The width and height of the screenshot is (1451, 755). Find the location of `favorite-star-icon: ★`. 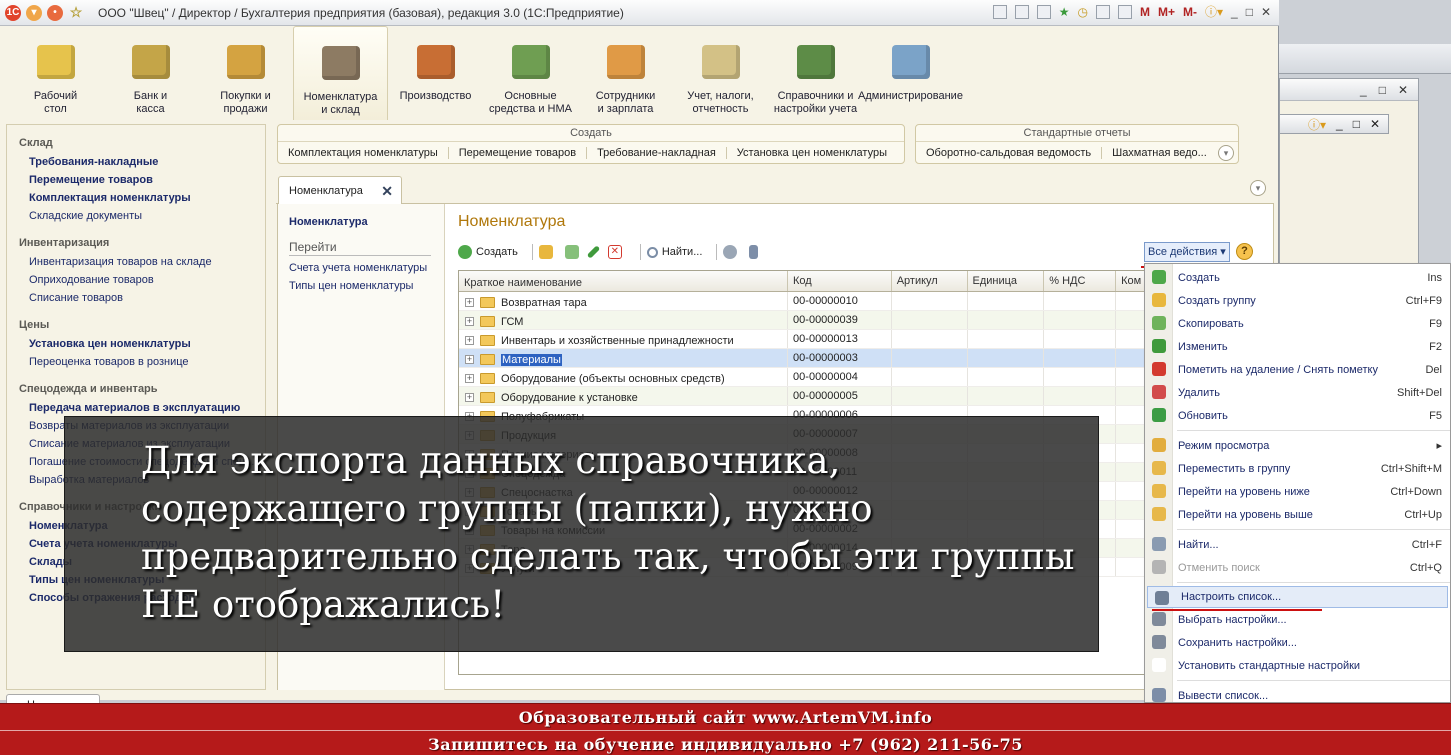

favorite-star-icon: ★ is located at coordinates (1064, 12).